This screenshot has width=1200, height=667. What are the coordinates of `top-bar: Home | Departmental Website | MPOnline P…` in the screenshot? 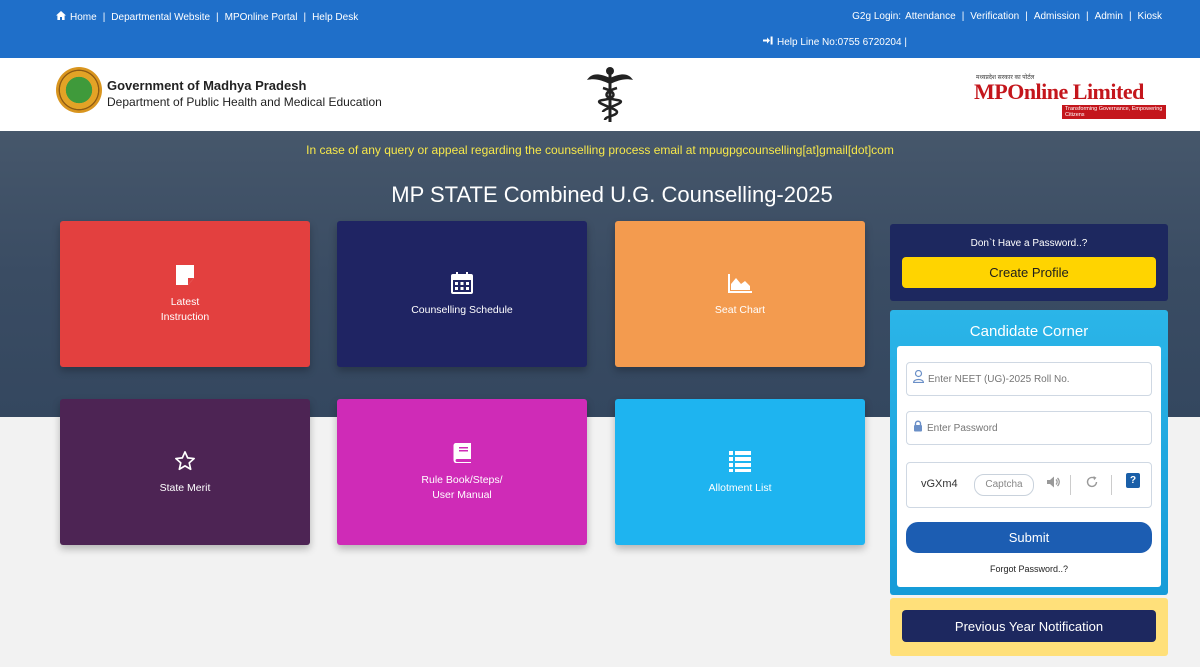 It's located at (600, 29).